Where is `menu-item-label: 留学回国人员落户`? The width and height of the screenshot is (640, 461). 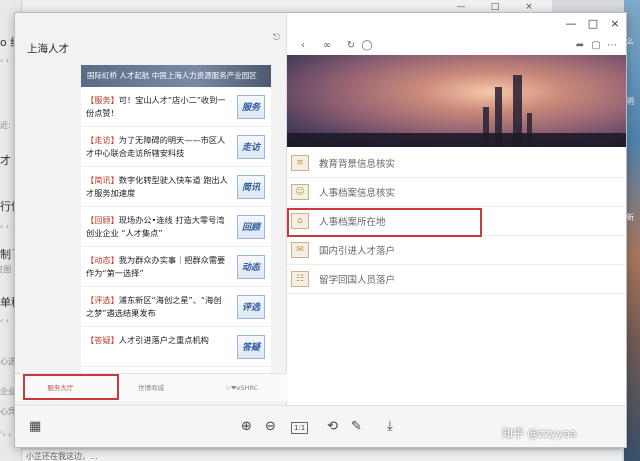
menu-item-label: 留学回国人员落户 is located at coordinates (357, 280).